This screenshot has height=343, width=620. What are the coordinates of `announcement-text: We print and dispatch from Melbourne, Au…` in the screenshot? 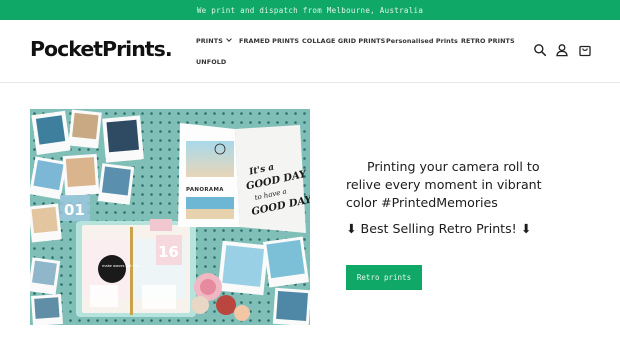 It's located at (310, 10).